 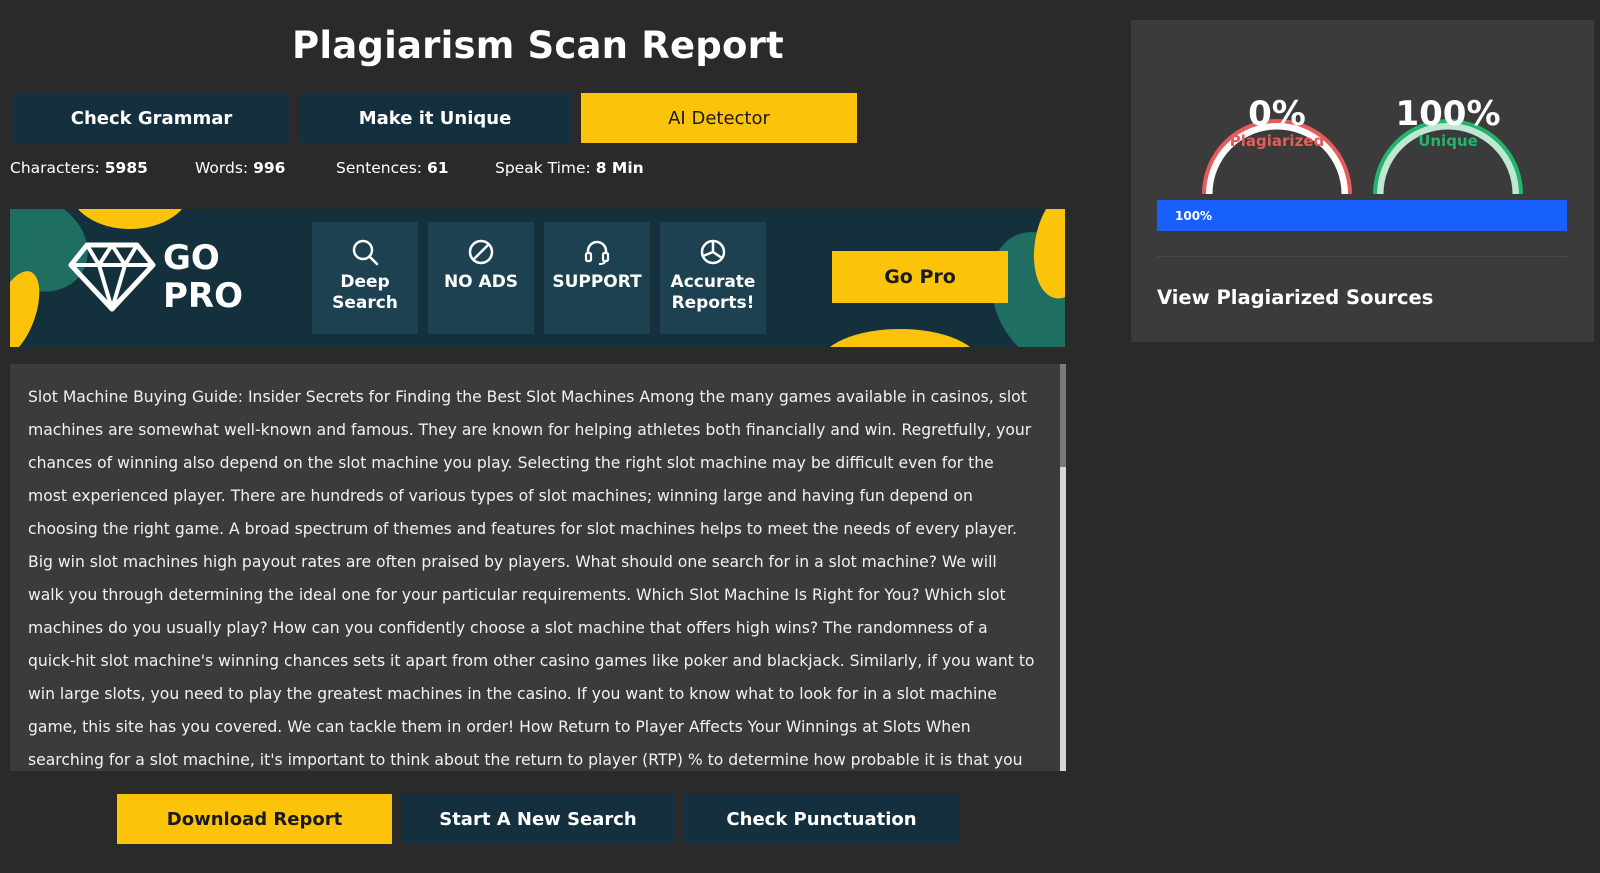 I want to click on stat-speak-time: Speak Time: 8 Min, so click(x=569, y=168).